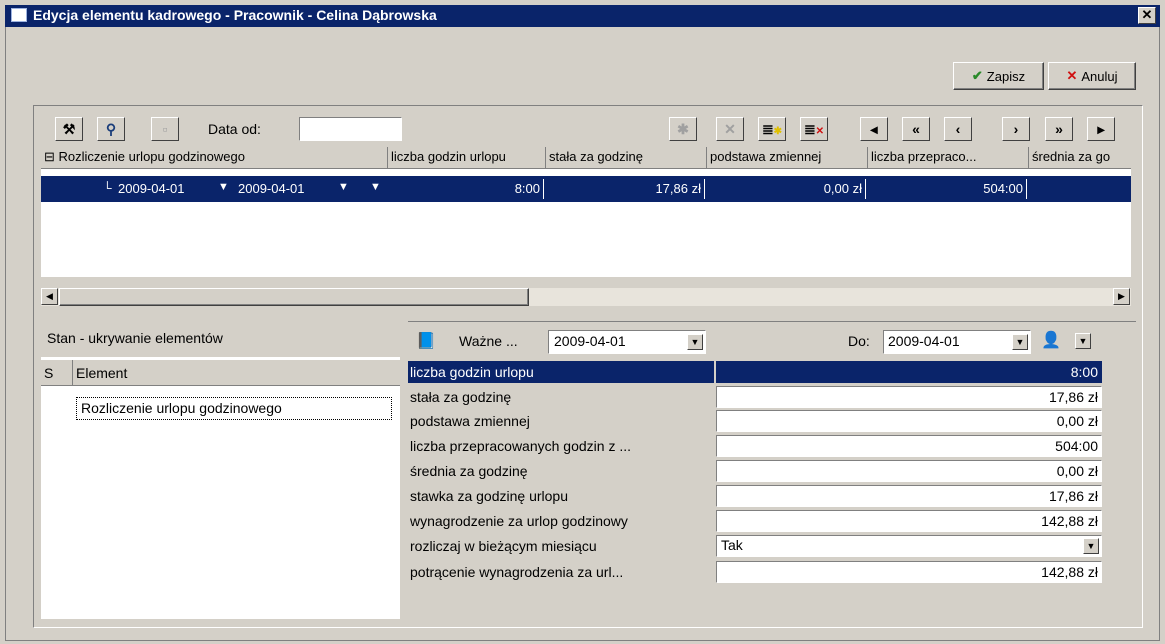 This screenshot has width=1165, height=644. What do you see at coordinates (859, 341) in the screenshot?
I see `to-label: Do:` at bounding box center [859, 341].